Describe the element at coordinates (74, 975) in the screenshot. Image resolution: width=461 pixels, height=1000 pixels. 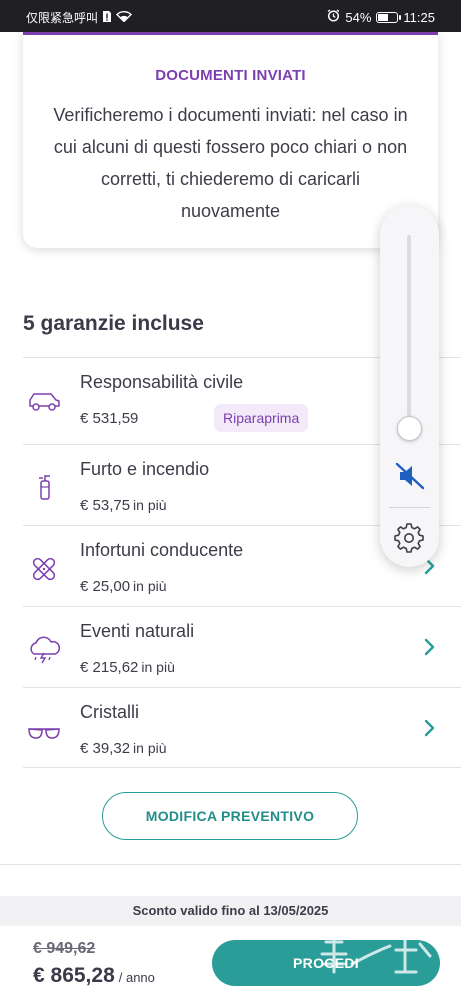
I see `new-price-value: € 865,28` at that location.